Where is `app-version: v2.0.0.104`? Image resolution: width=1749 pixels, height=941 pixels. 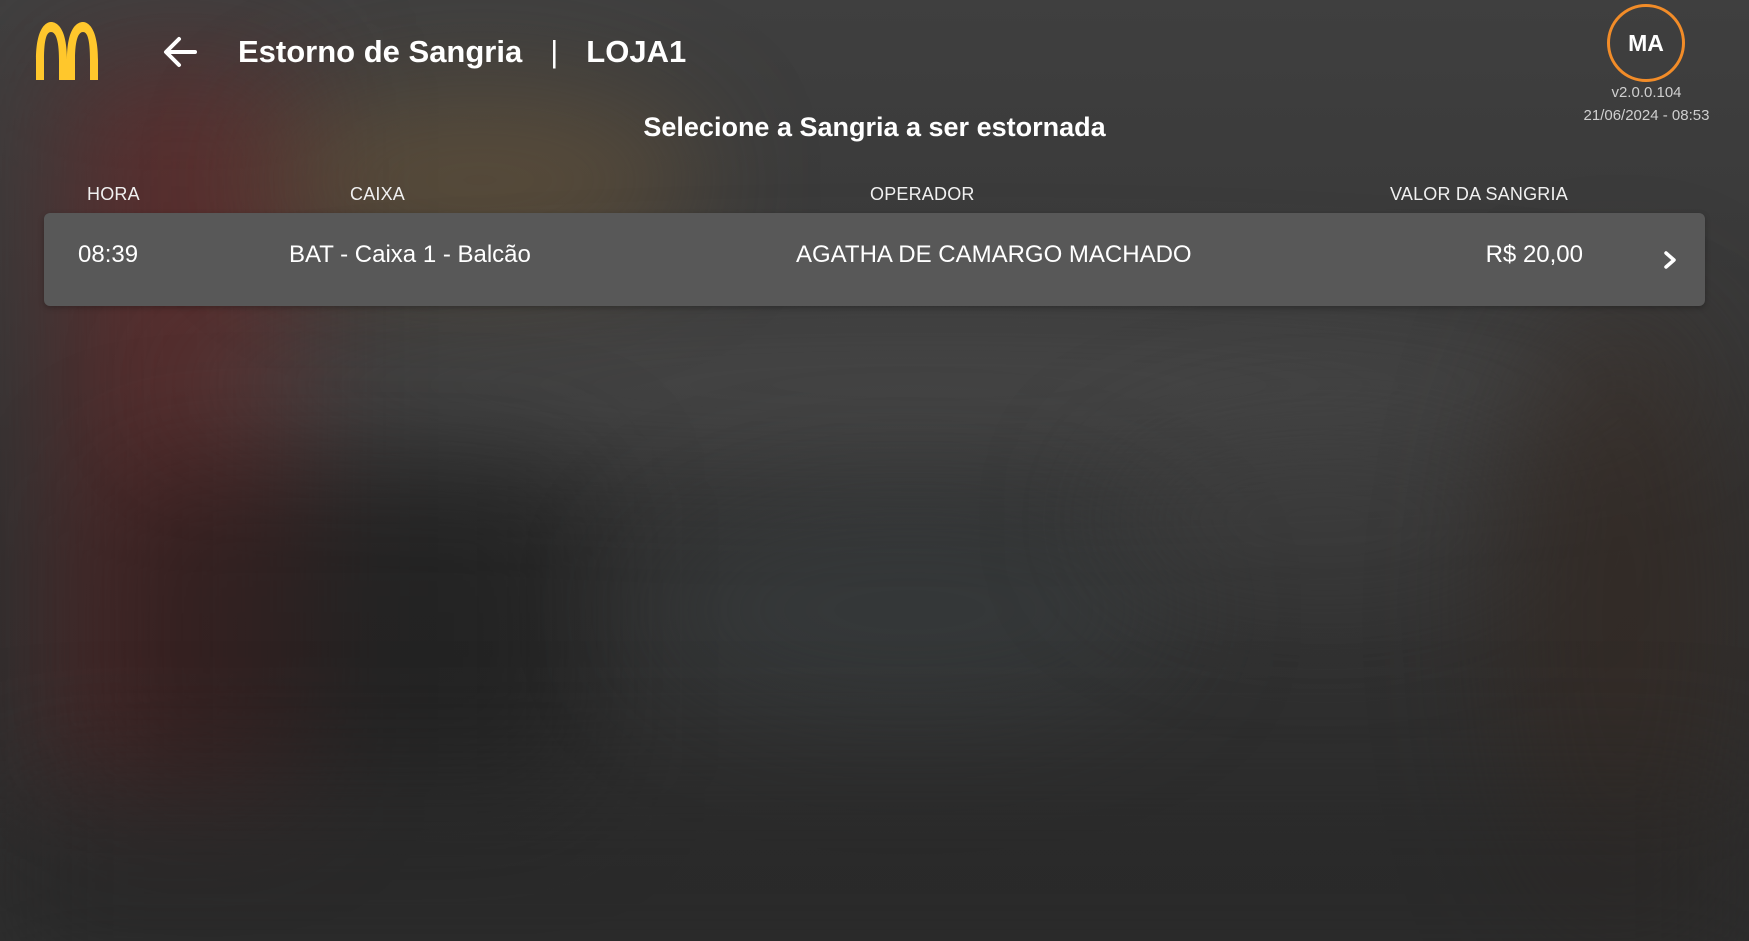 app-version: v2.0.0.104 is located at coordinates (1646, 92).